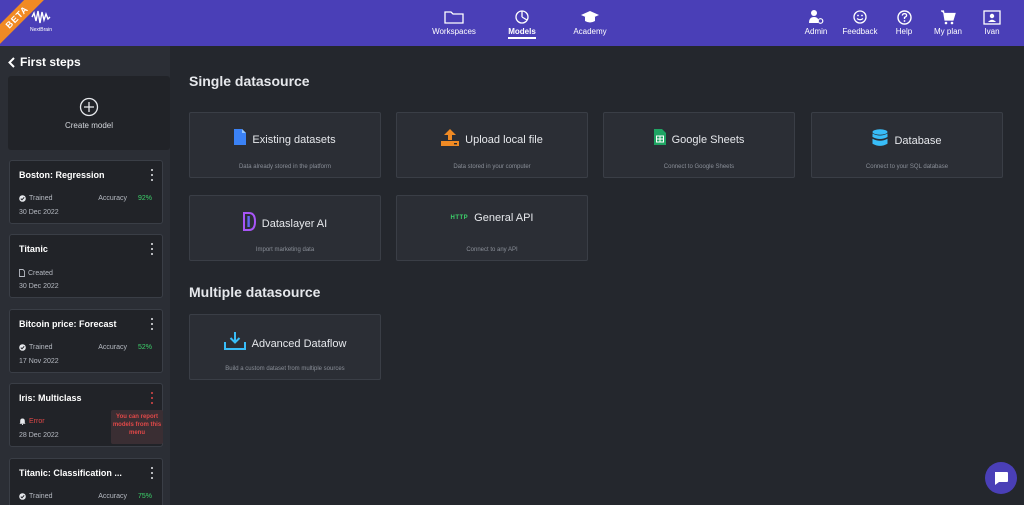 This screenshot has width=1024, height=505. I want to click on datasource-title: Google Sheets, so click(708, 139).